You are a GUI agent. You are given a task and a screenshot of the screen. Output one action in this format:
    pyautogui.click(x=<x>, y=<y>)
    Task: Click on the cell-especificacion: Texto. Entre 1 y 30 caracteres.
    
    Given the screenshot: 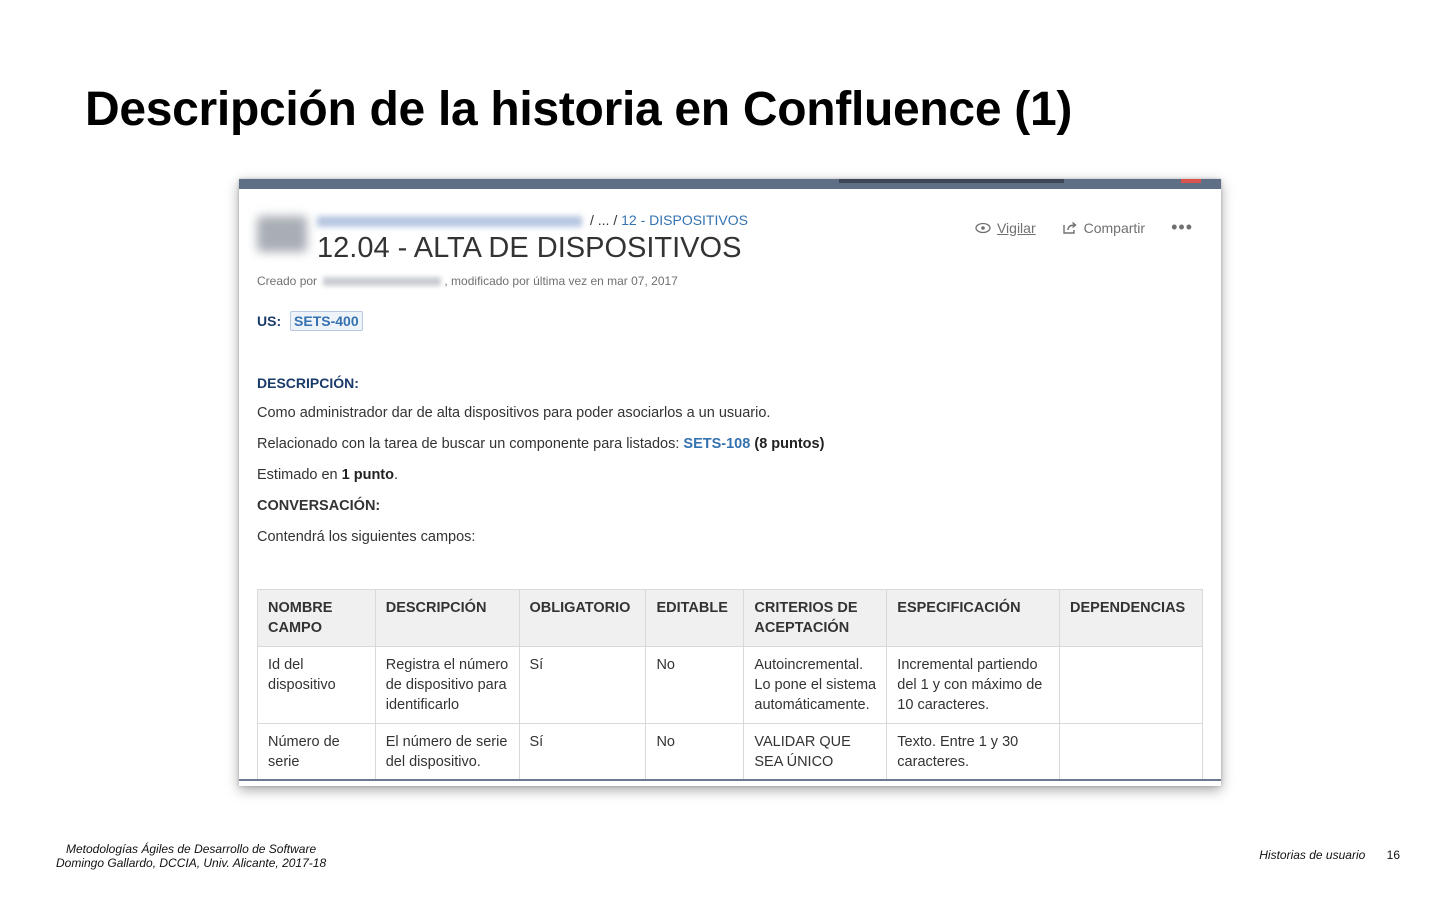 What is the action you would take?
    pyautogui.click(x=973, y=752)
    